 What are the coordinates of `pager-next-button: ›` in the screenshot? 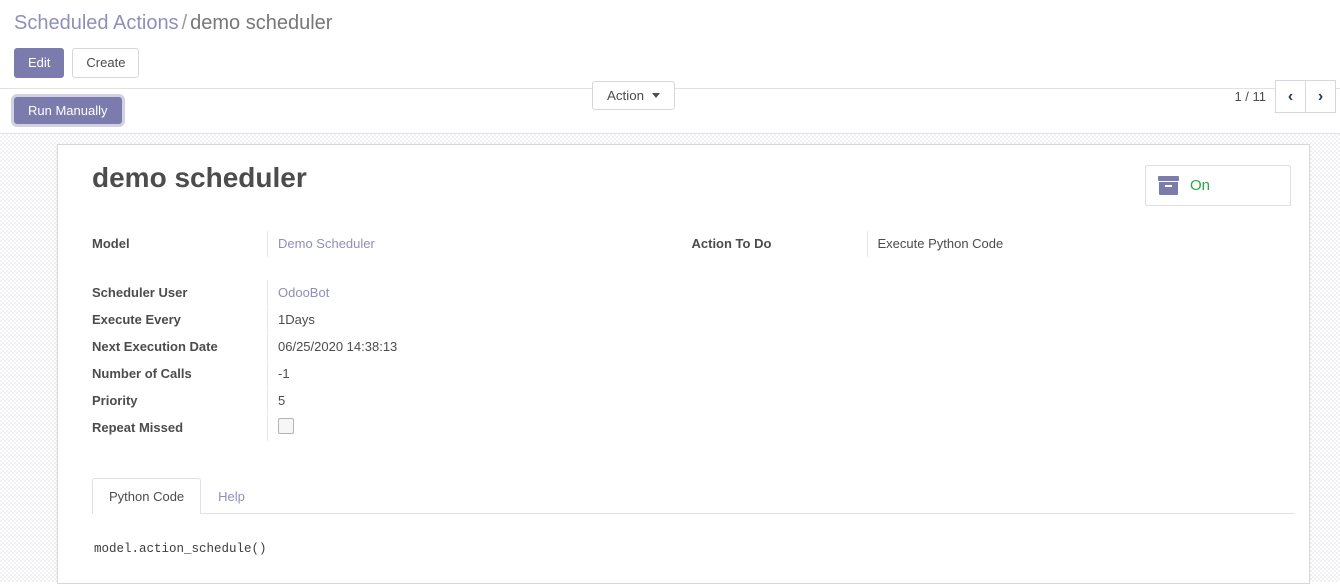 It's located at (1320, 96).